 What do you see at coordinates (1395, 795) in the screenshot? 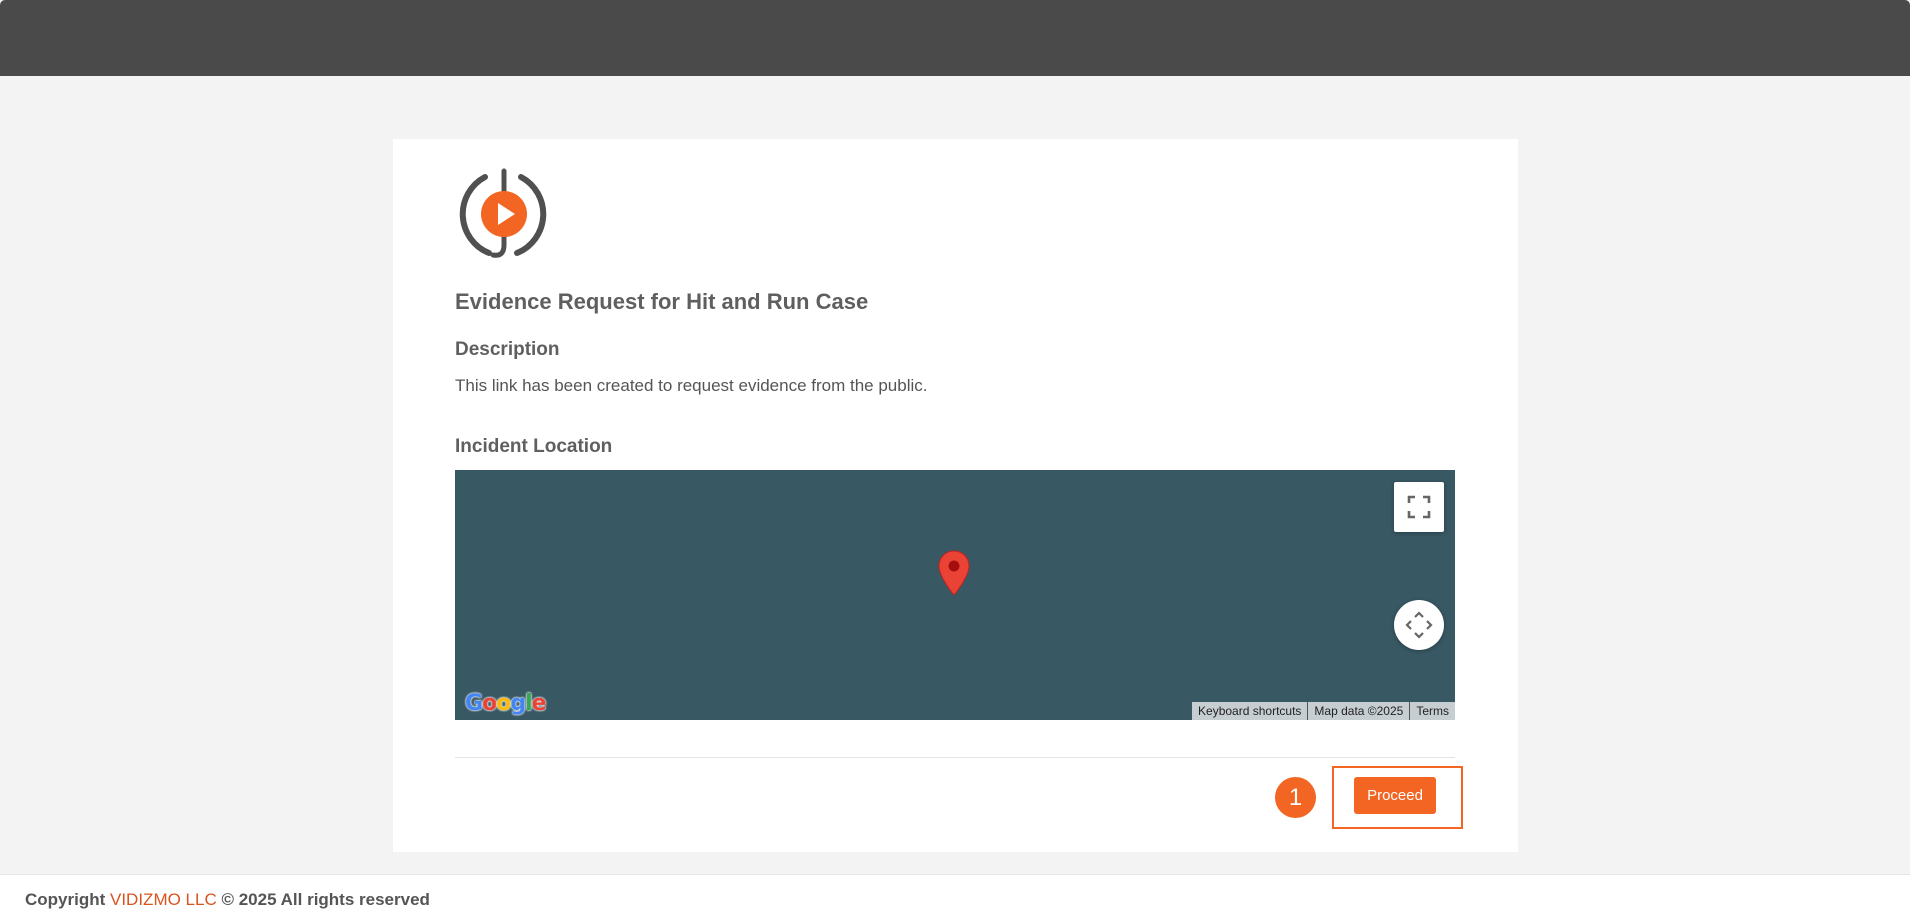
I see `proceed-button: Proceed` at bounding box center [1395, 795].